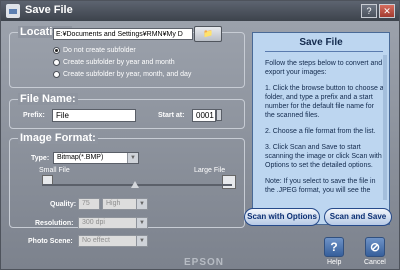  I want to click on type-label: Type:, so click(40, 158).